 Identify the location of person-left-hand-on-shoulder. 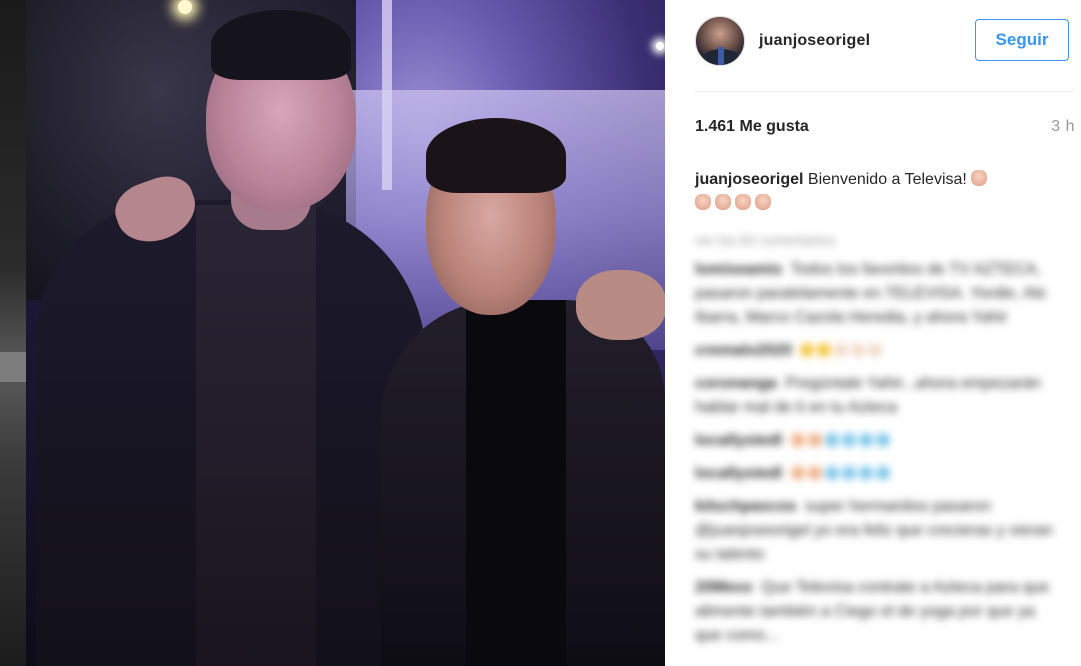
(620, 305).